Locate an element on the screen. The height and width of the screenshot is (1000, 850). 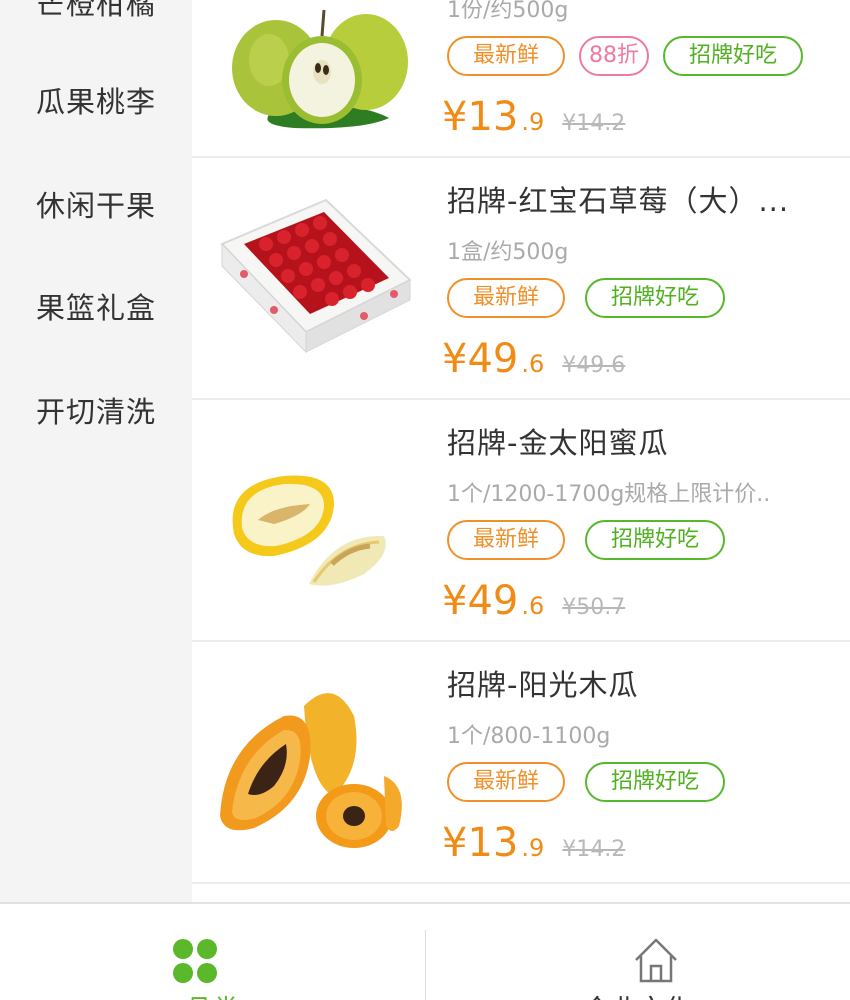
sidebar-item-label: 芒橙柑橘 is located at coordinates (95, 10).